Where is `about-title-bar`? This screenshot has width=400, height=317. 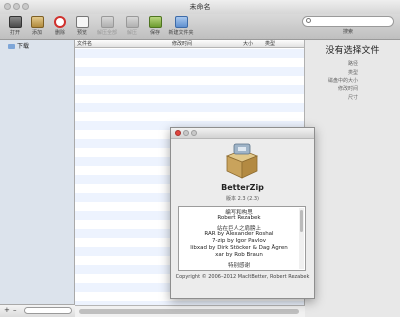 about-title-bar is located at coordinates (242, 133).